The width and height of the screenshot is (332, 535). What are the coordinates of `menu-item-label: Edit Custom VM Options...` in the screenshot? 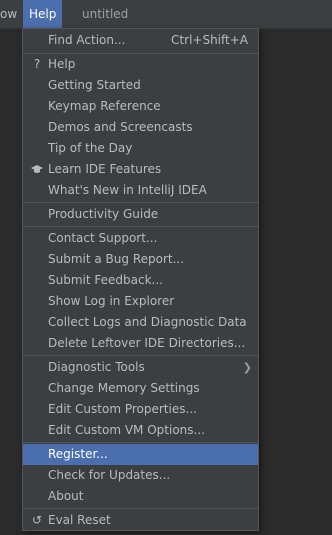 It's located at (126, 430).